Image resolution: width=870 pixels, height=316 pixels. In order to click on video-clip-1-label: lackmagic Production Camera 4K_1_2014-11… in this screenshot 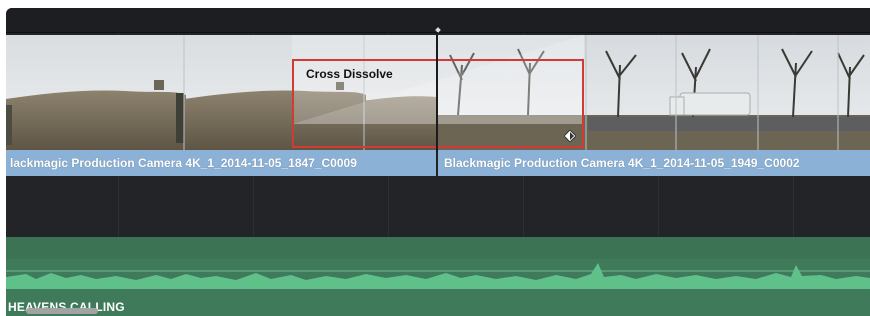, I will do `click(221, 163)`.